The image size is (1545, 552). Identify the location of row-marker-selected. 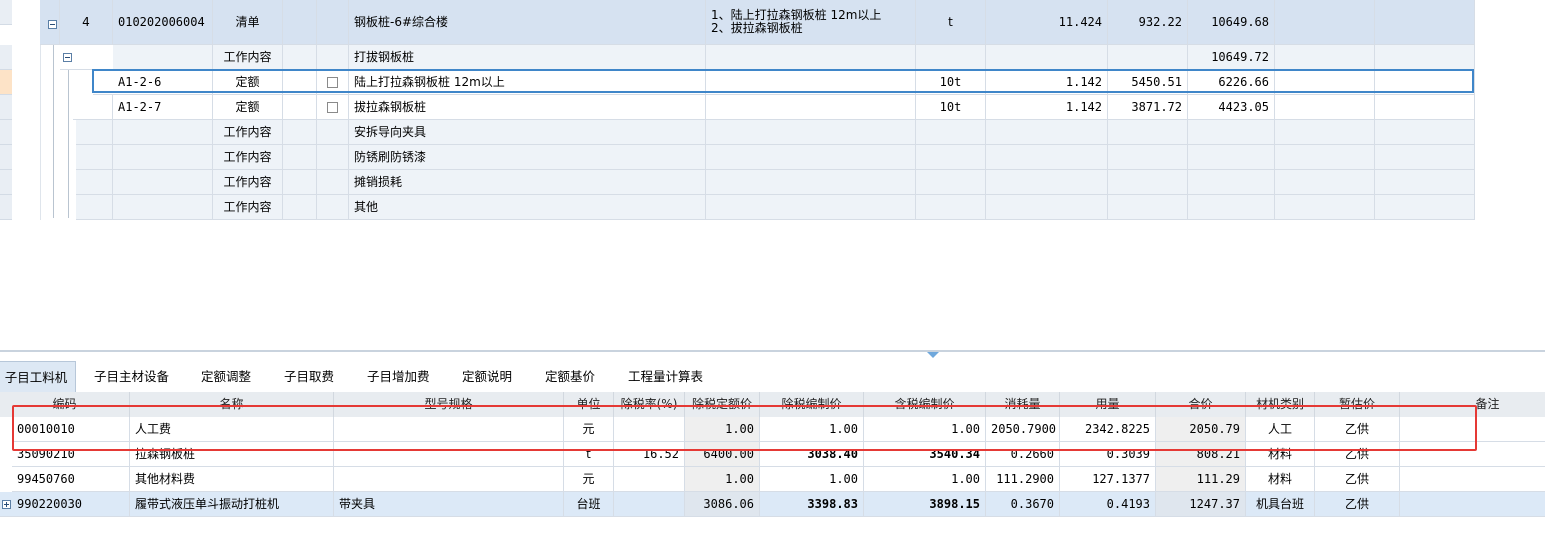
(6, 82).